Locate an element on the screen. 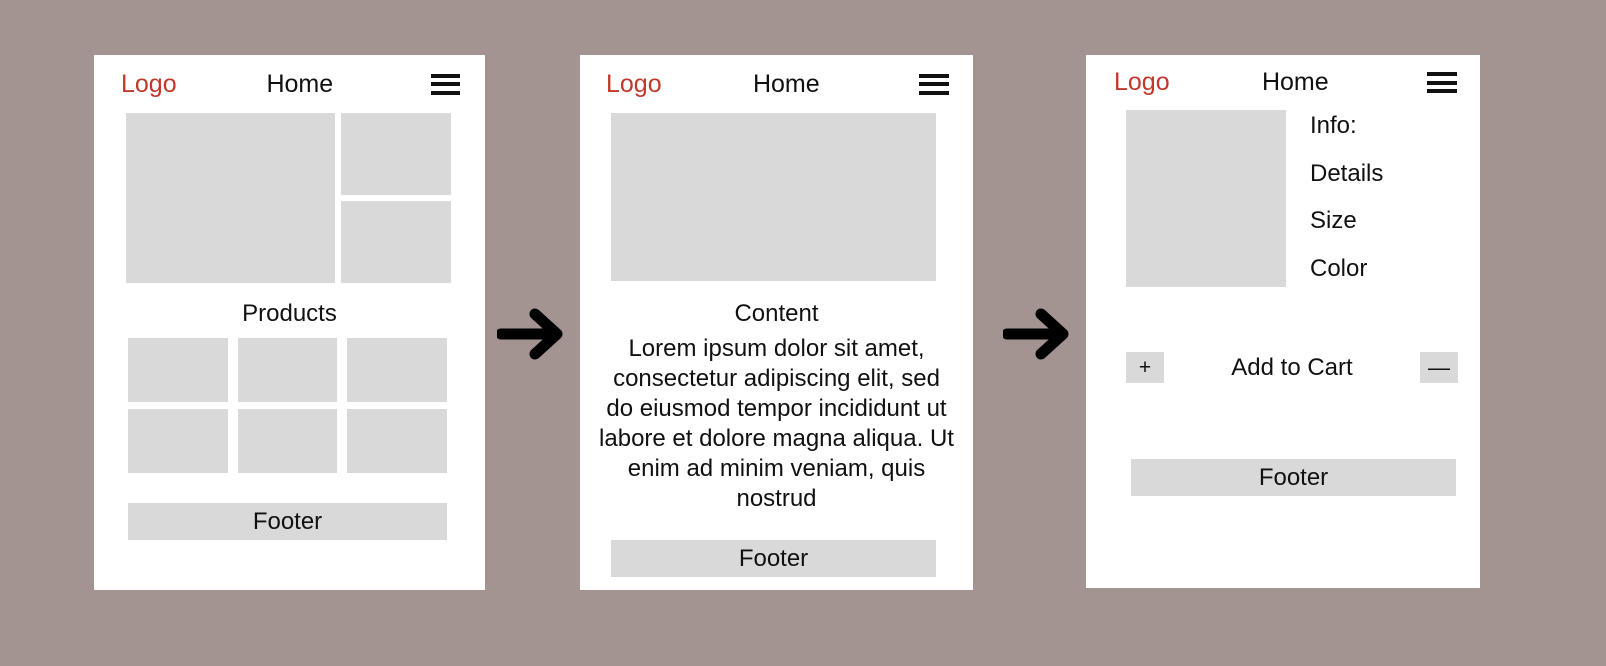 Image resolution: width=1606 pixels, height=666 pixels. add-to-cart-row: + Add to Cart — is located at coordinates (1283, 367).